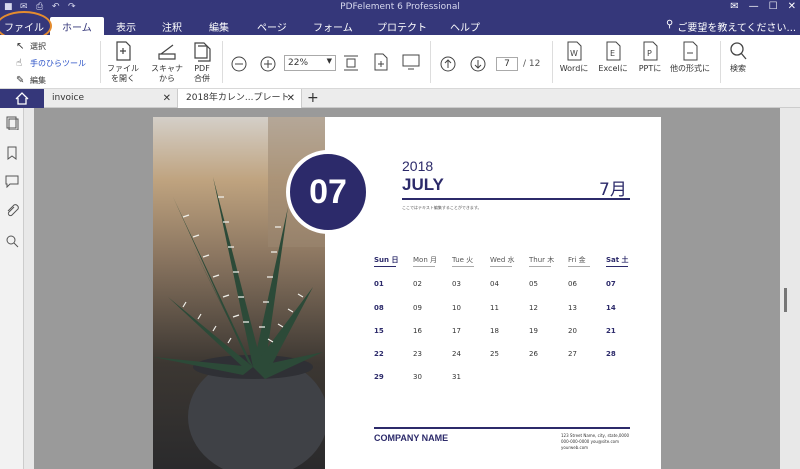 The width and height of the screenshot is (800, 469). Describe the element at coordinates (494, 308) in the screenshot. I see `calendar-day: 11` at that location.